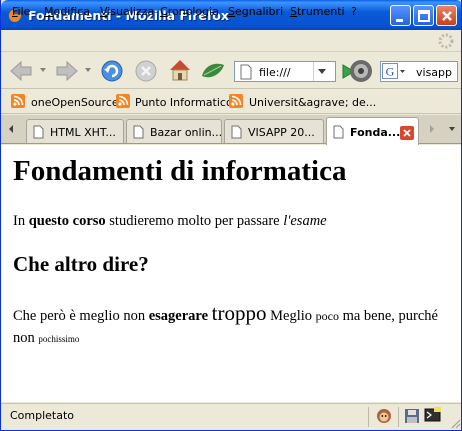 The image size is (462, 431). Describe the element at coordinates (127, 11) in the screenshot. I see `menu-visualizza: Visualizza` at that location.